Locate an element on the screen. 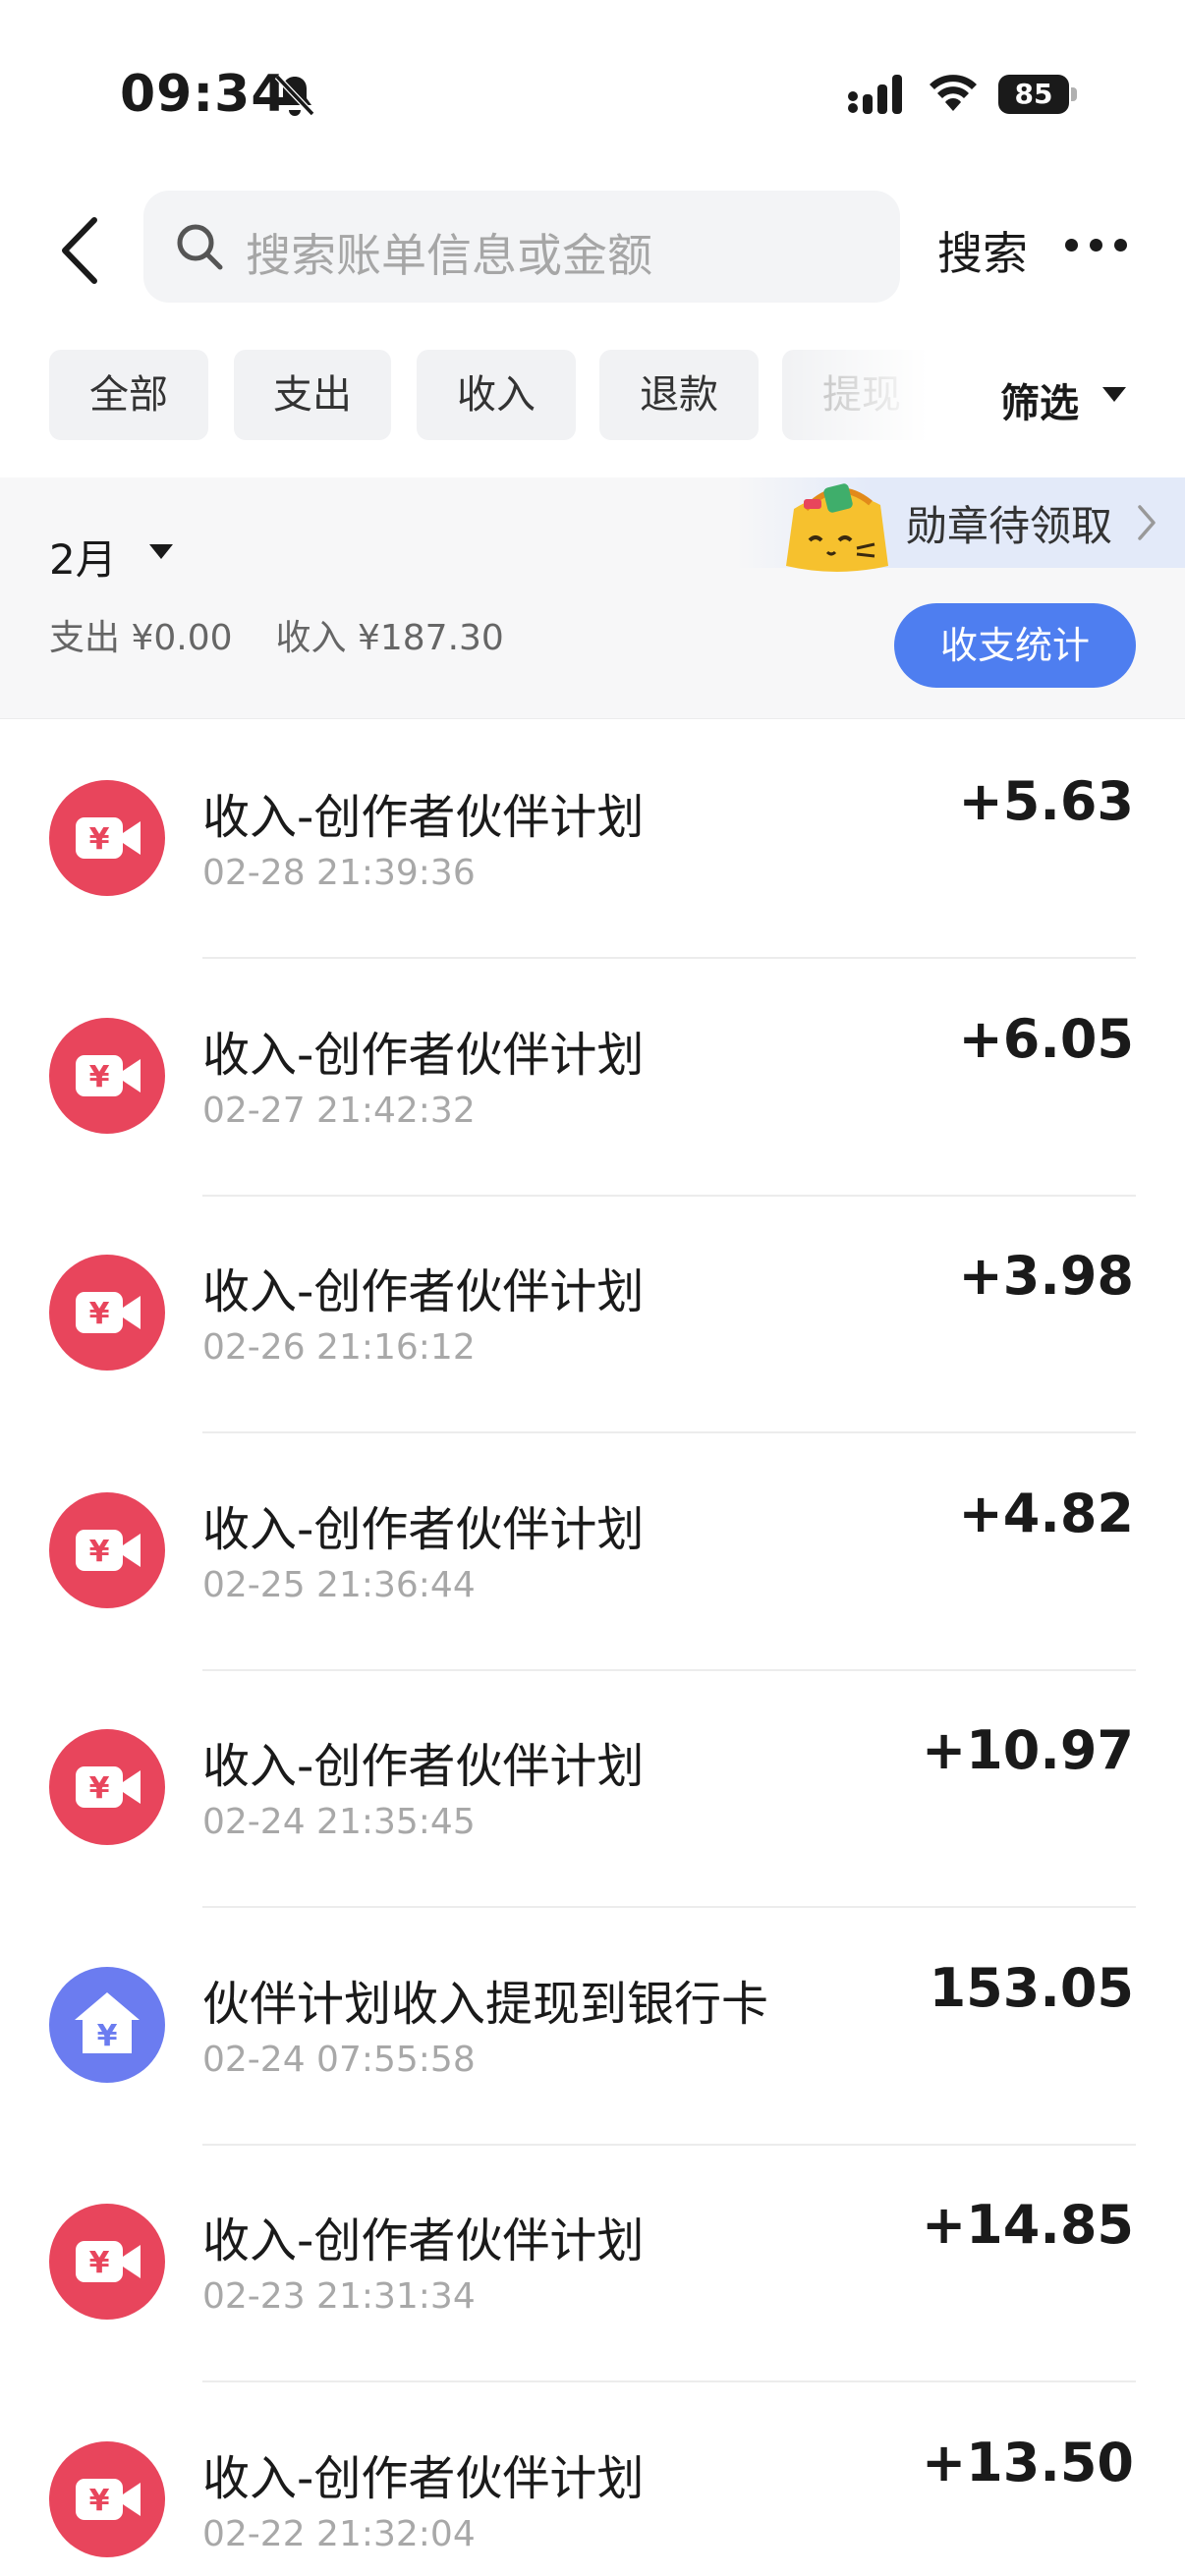  transaction-row: ¥ 收入-创作者伙伴计划 02-23 21:31:34 +14.85 is located at coordinates (592, 2263).